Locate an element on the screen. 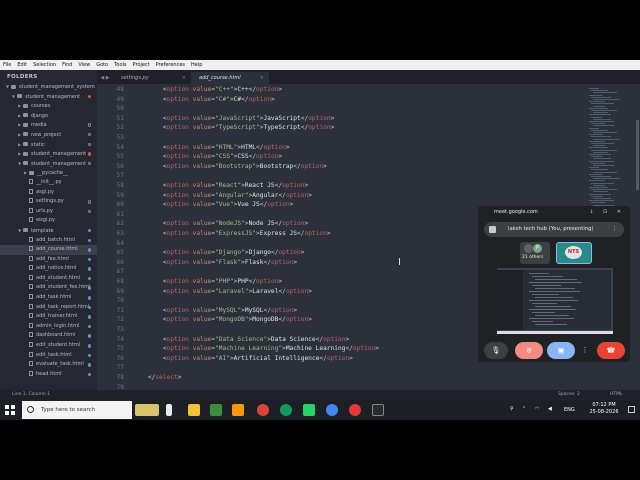 This screenshot has width=640, height=480. chevron-up-icon: ⌃ is located at coordinates (524, 409).